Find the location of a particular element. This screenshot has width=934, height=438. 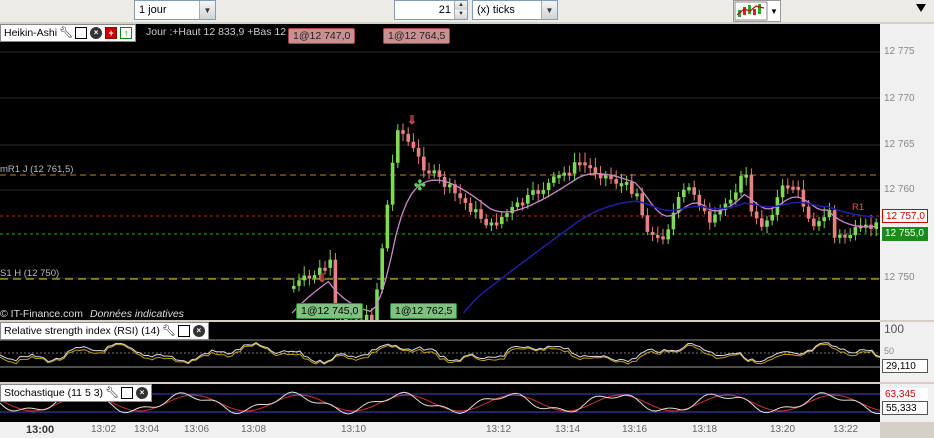

watermark-text: © IT-Finance.com is located at coordinates (42, 314).